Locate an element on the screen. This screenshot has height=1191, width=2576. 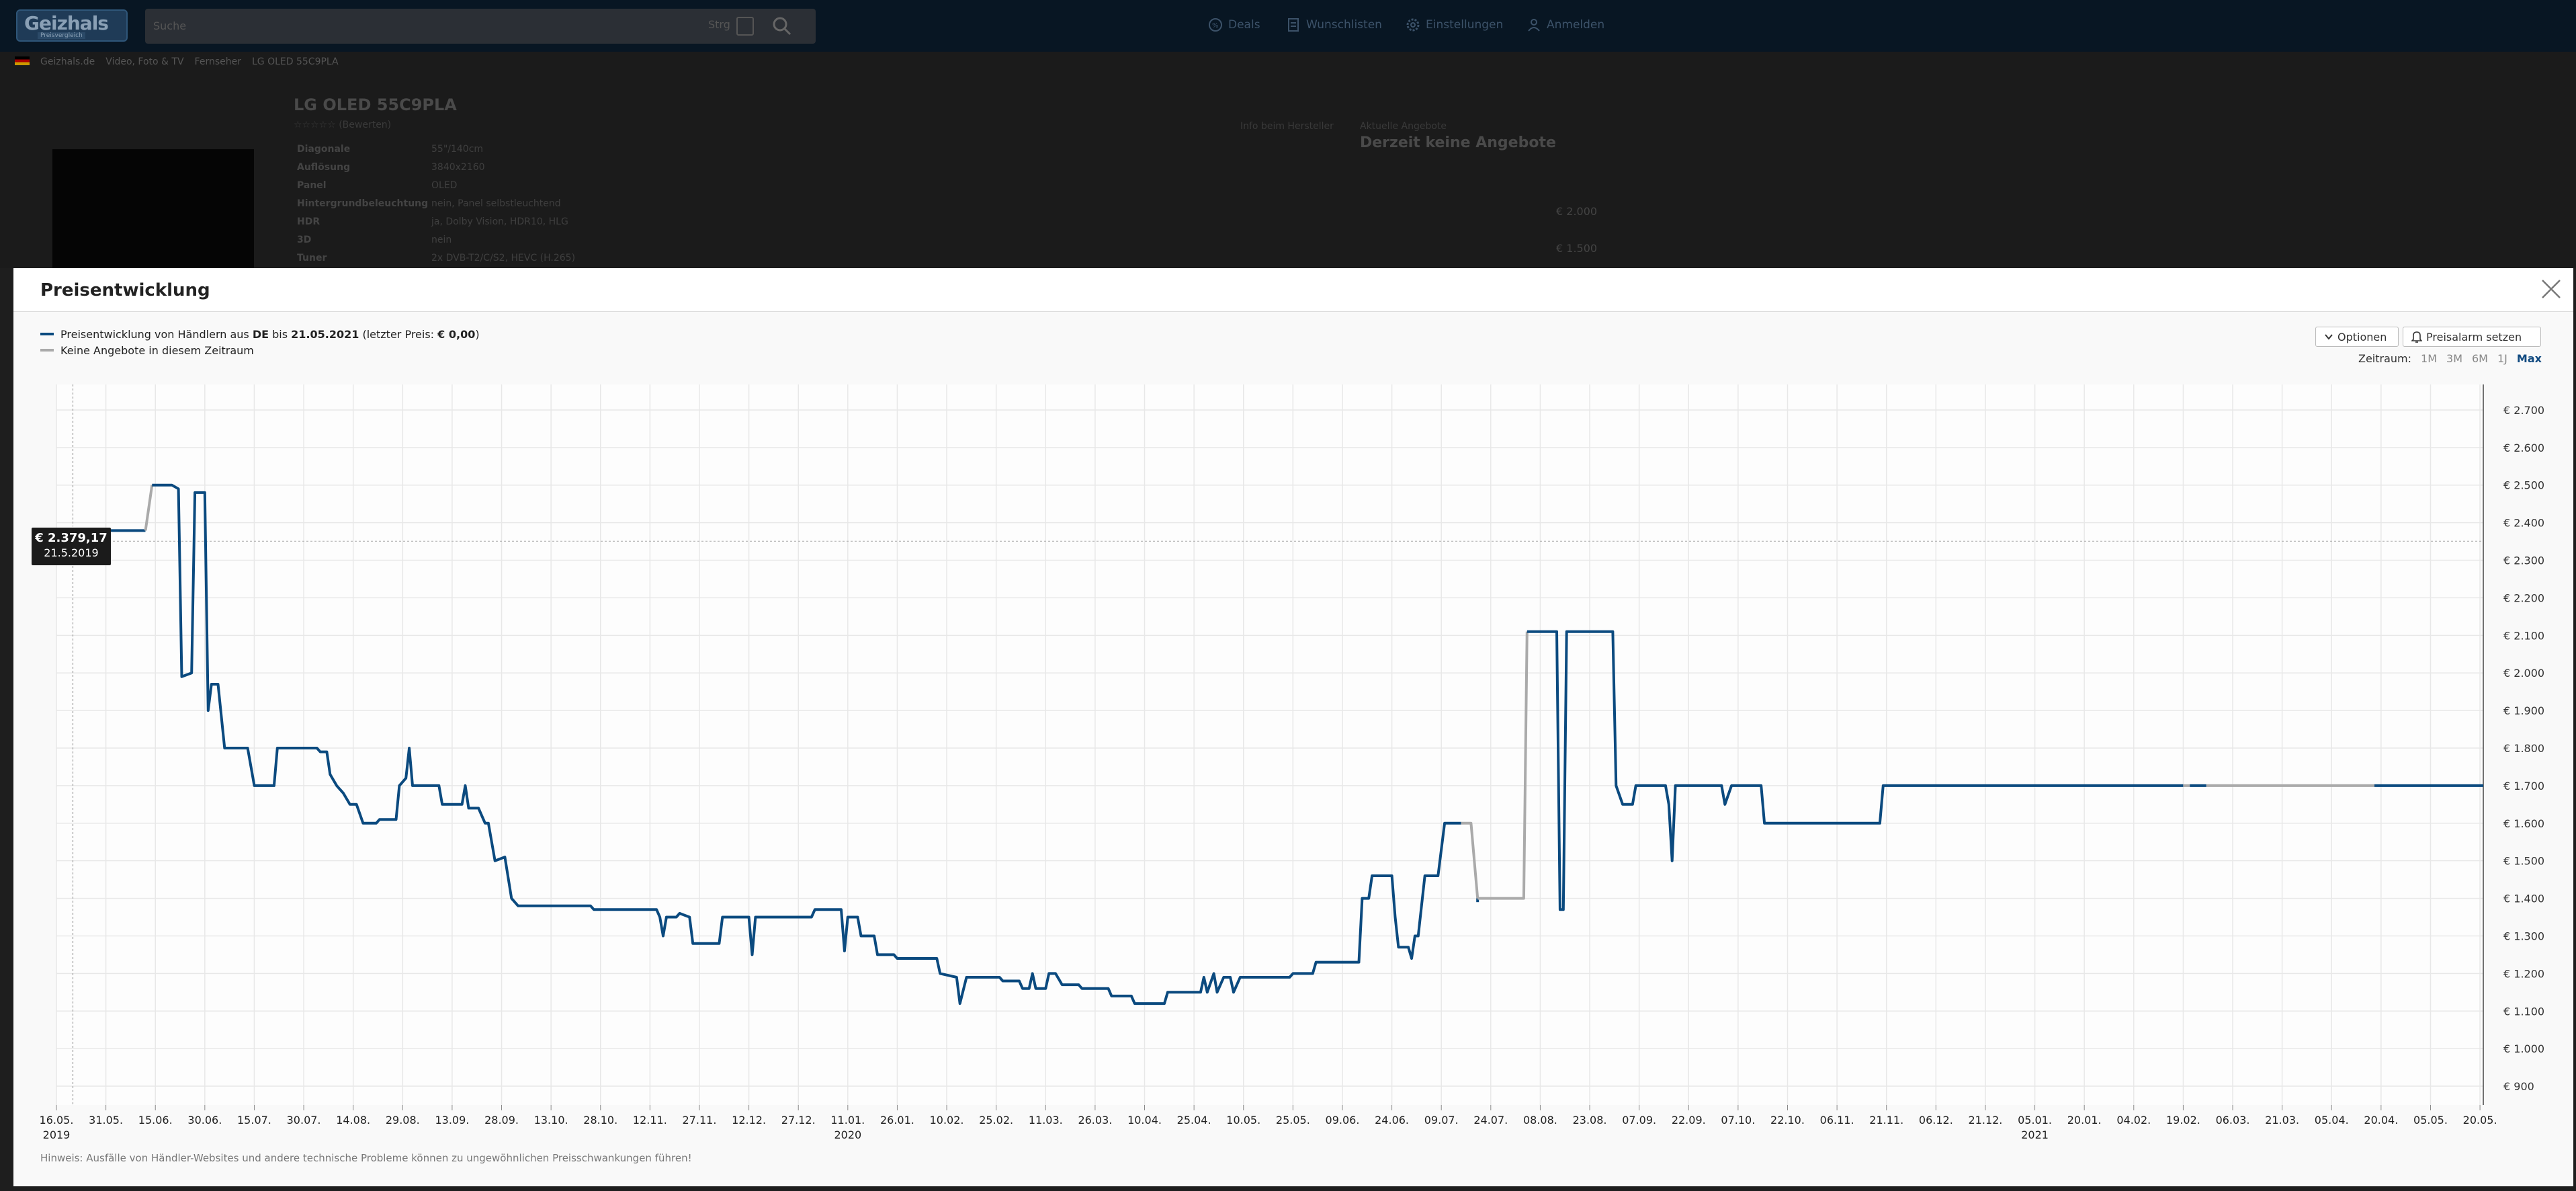
y-tick-label: € 2.200 is located at coordinates (2523, 598).